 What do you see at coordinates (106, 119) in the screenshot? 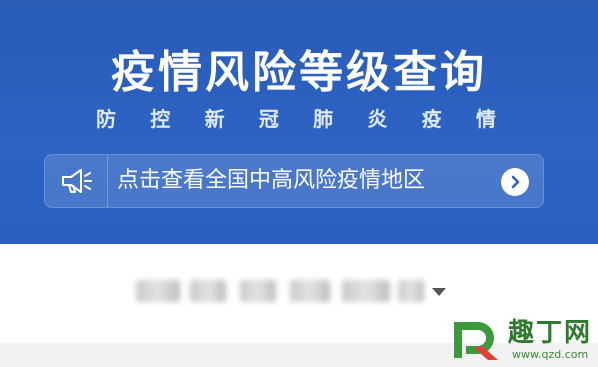
I see `subtitle-char: 防` at bounding box center [106, 119].